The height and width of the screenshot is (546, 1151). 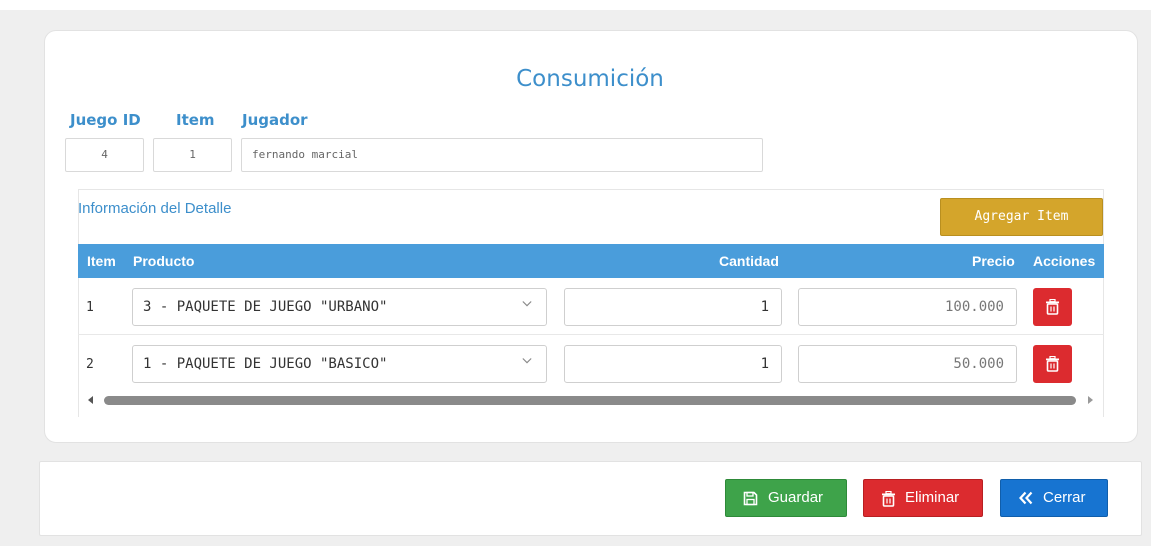 What do you see at coordinates (192, 155) in the screenshot?
I see `item-field: 1` at bounding box center [192, 155].